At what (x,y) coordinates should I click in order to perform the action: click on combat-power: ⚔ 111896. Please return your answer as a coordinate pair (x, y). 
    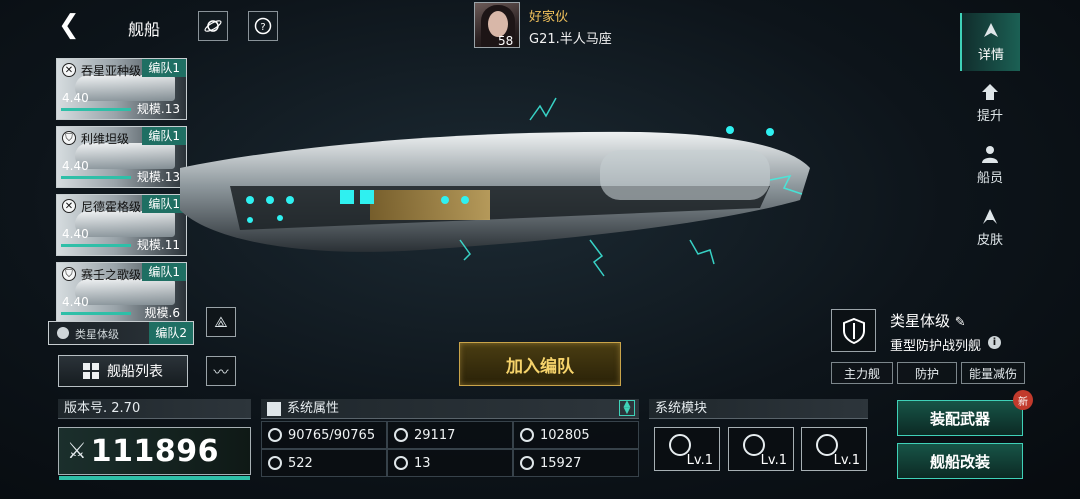
    Looking at the image, I should click on (154, 453).